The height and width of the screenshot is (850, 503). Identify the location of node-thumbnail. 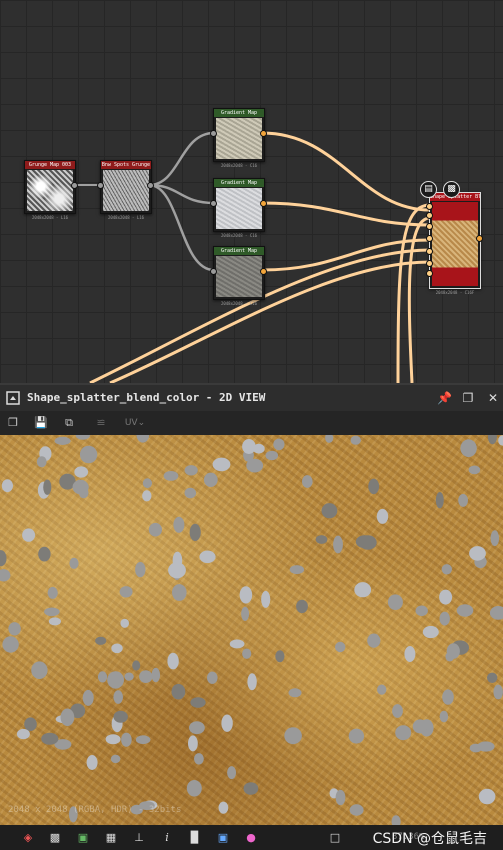
(455, 244).